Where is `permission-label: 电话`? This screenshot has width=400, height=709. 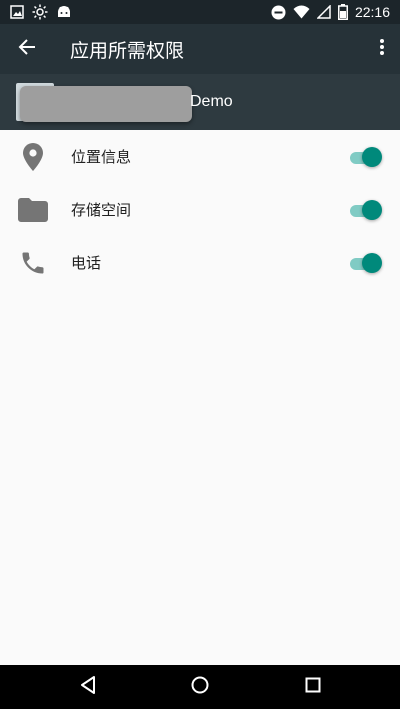
permission-label: 电话 is located at coordinates (86, 263).